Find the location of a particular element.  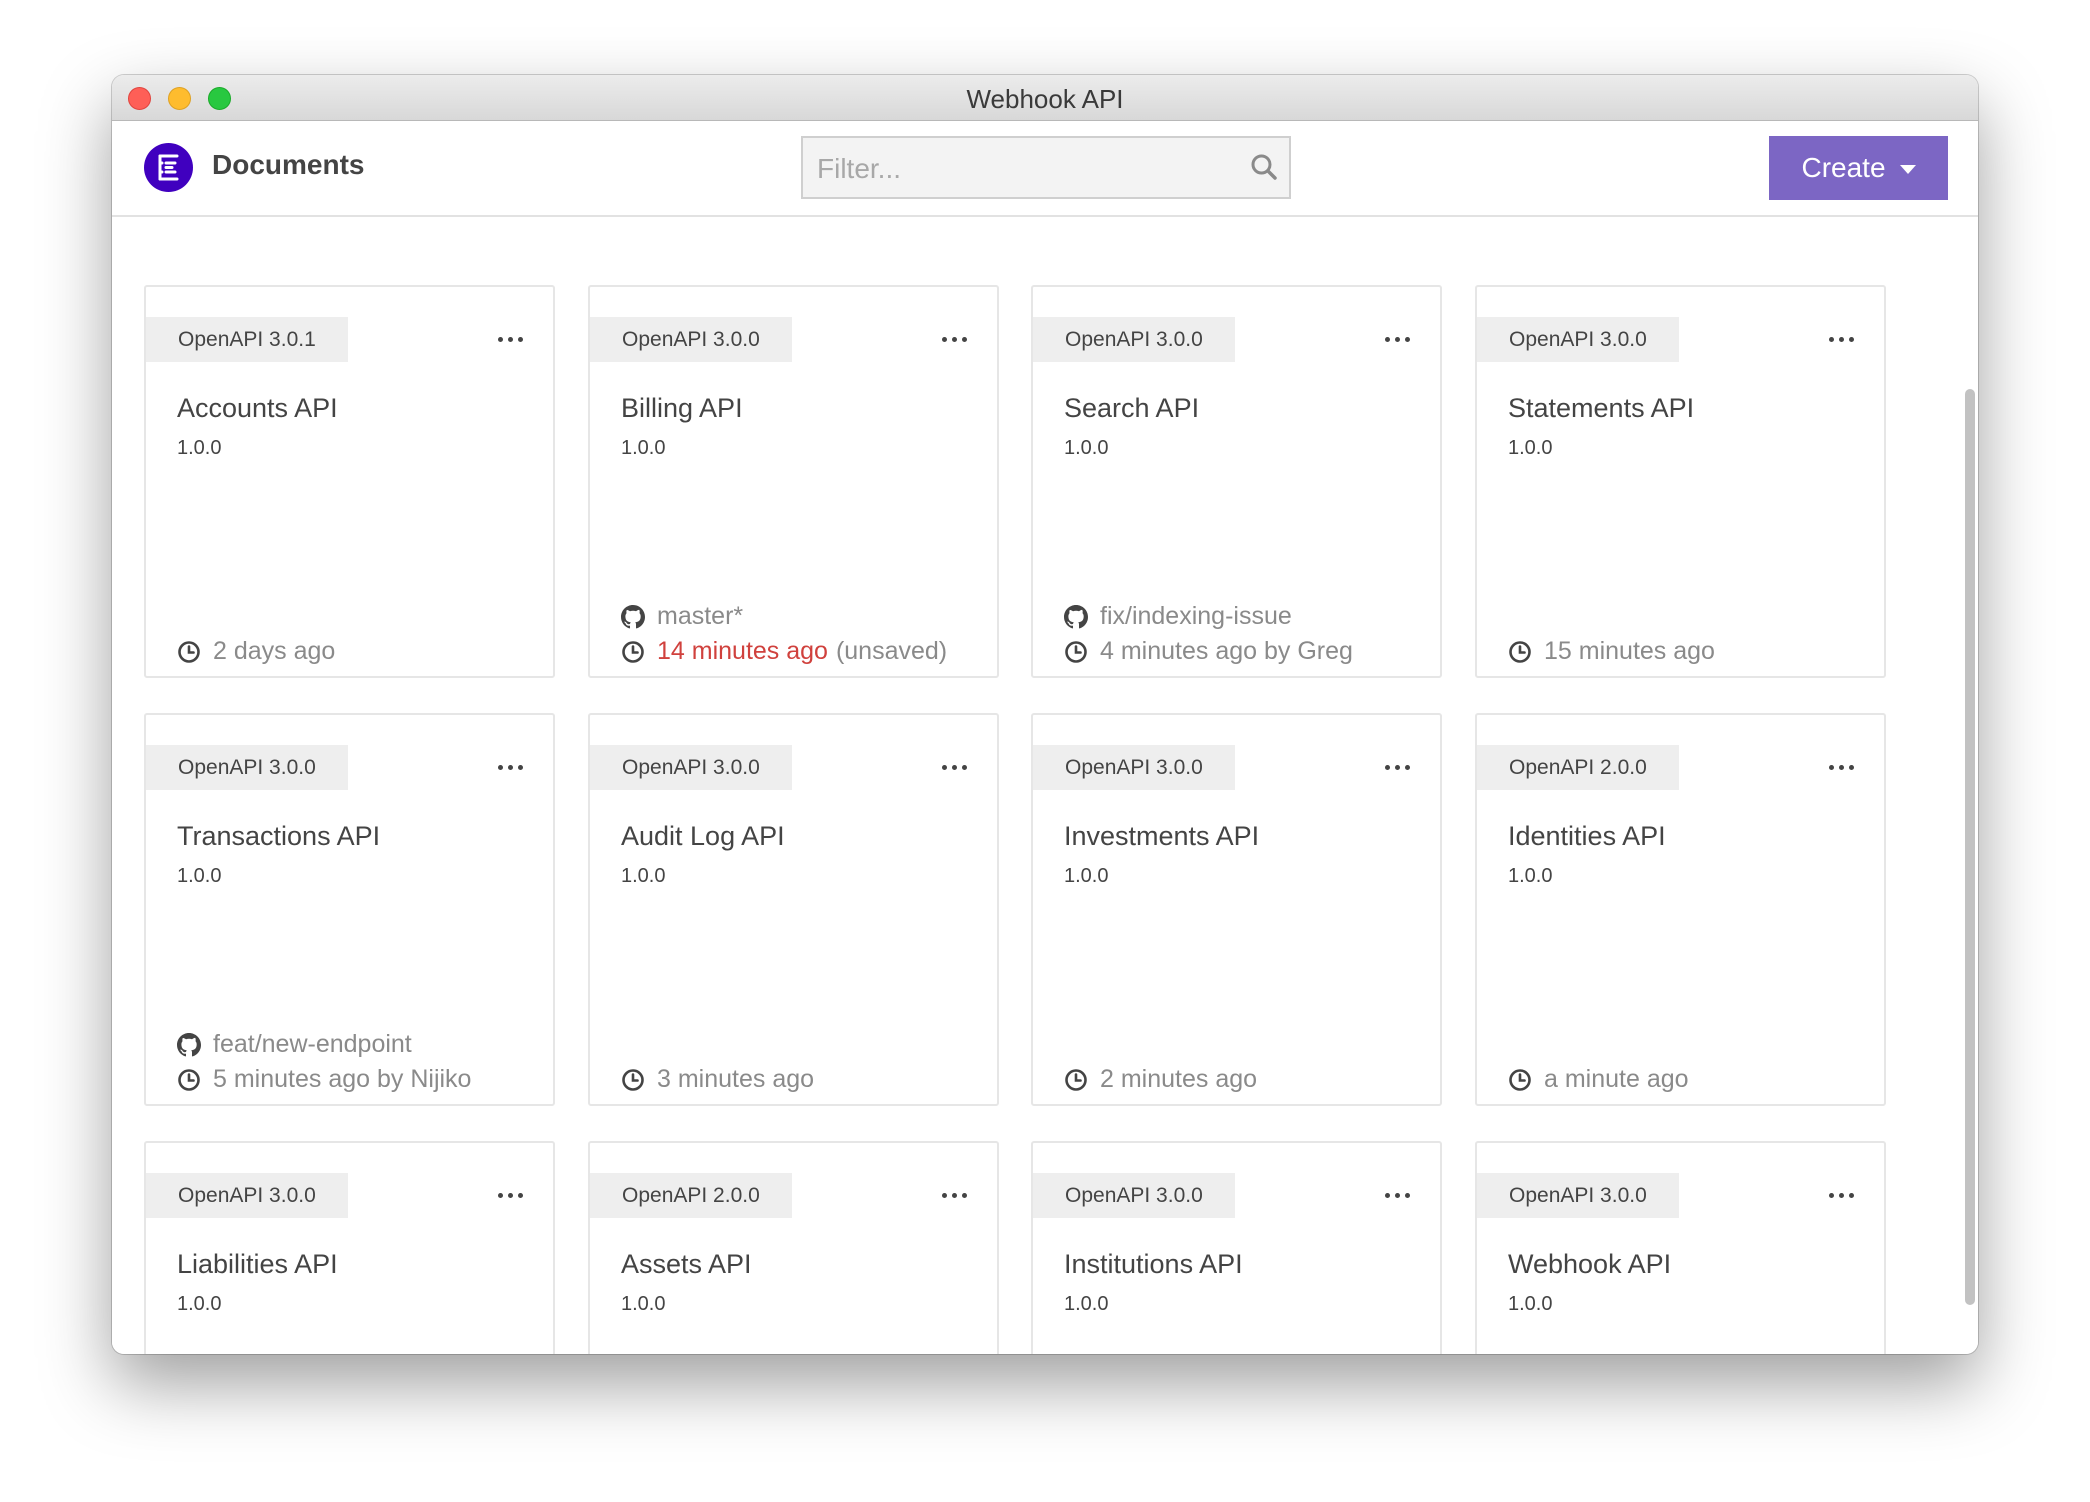

document-title: Transactions API is located at coordinates (279, 836).